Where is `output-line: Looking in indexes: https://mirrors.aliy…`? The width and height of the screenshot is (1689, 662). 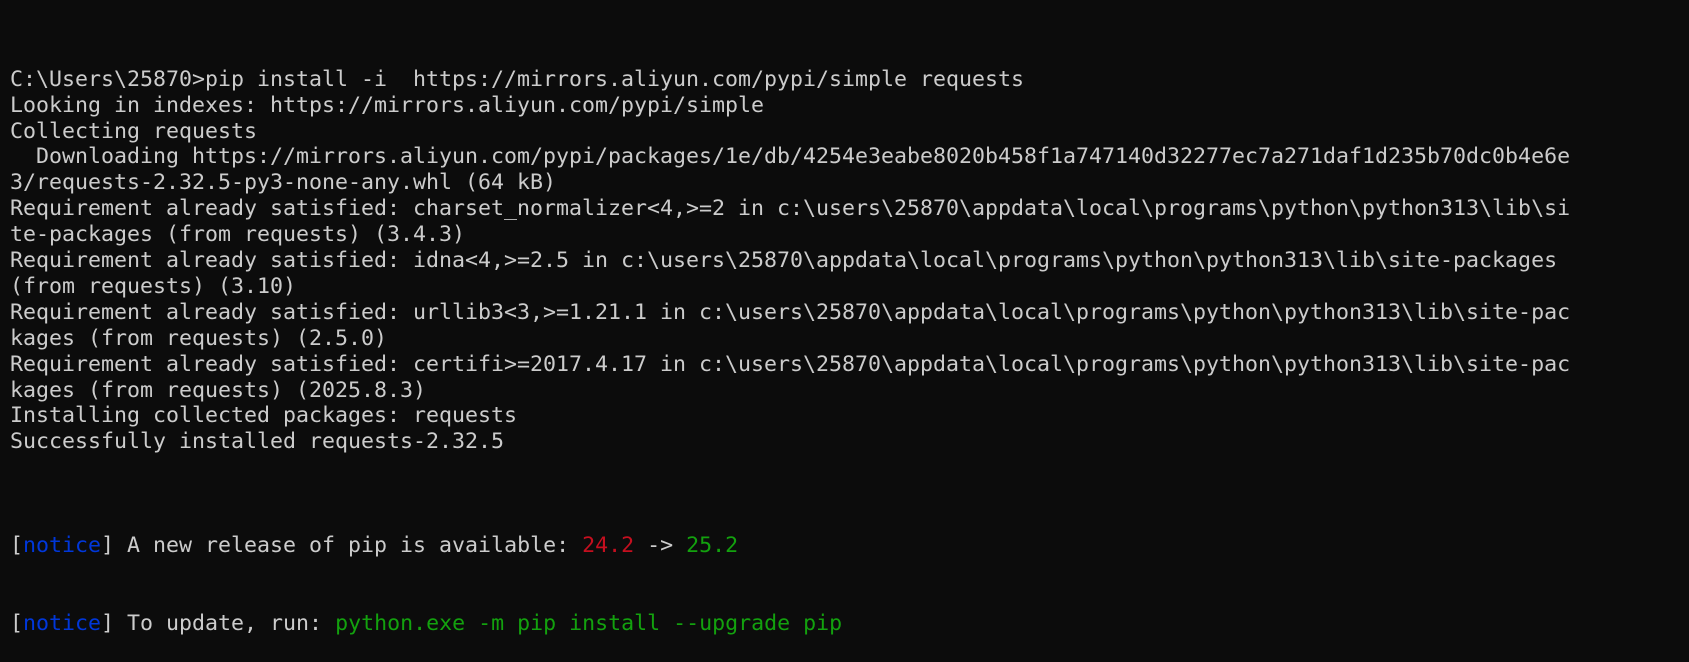 output-line: Looking in indexes: https://mirrors.aliy… is located at coordinates (387, 105).